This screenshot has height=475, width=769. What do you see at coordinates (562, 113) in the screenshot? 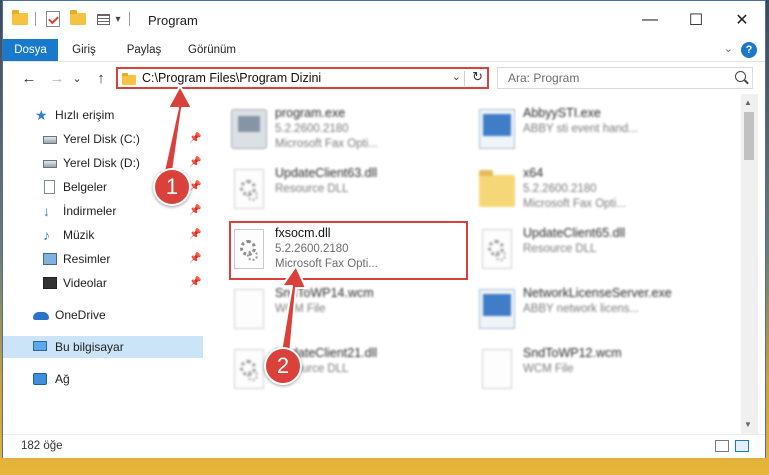
I see `file-name: AbbyySTI.exe` at bounding box center [562, 113].